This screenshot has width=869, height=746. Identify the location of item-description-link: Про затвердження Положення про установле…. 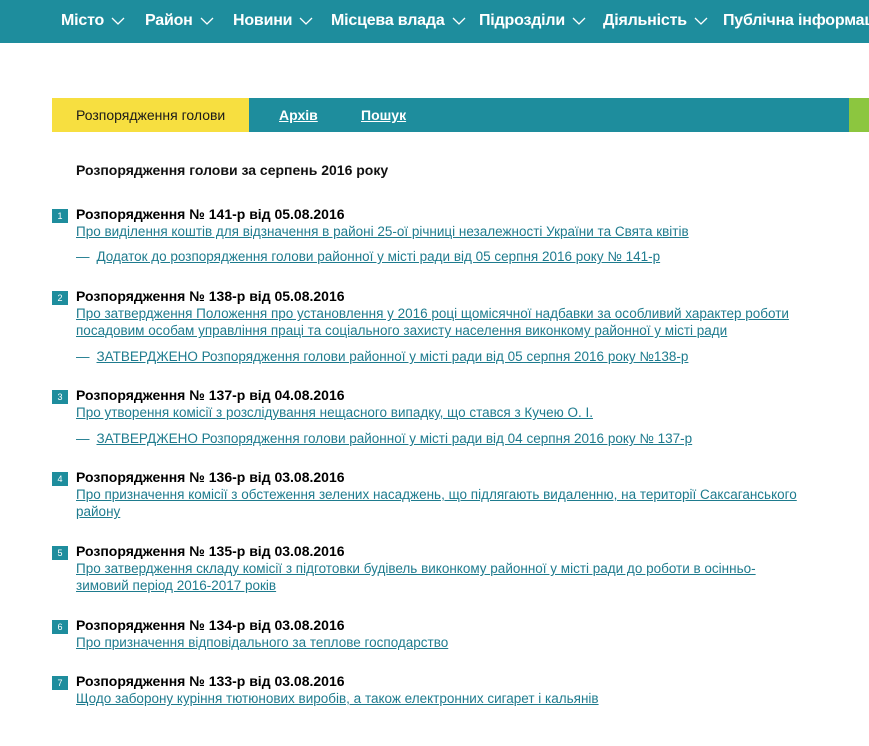
(446, 322).